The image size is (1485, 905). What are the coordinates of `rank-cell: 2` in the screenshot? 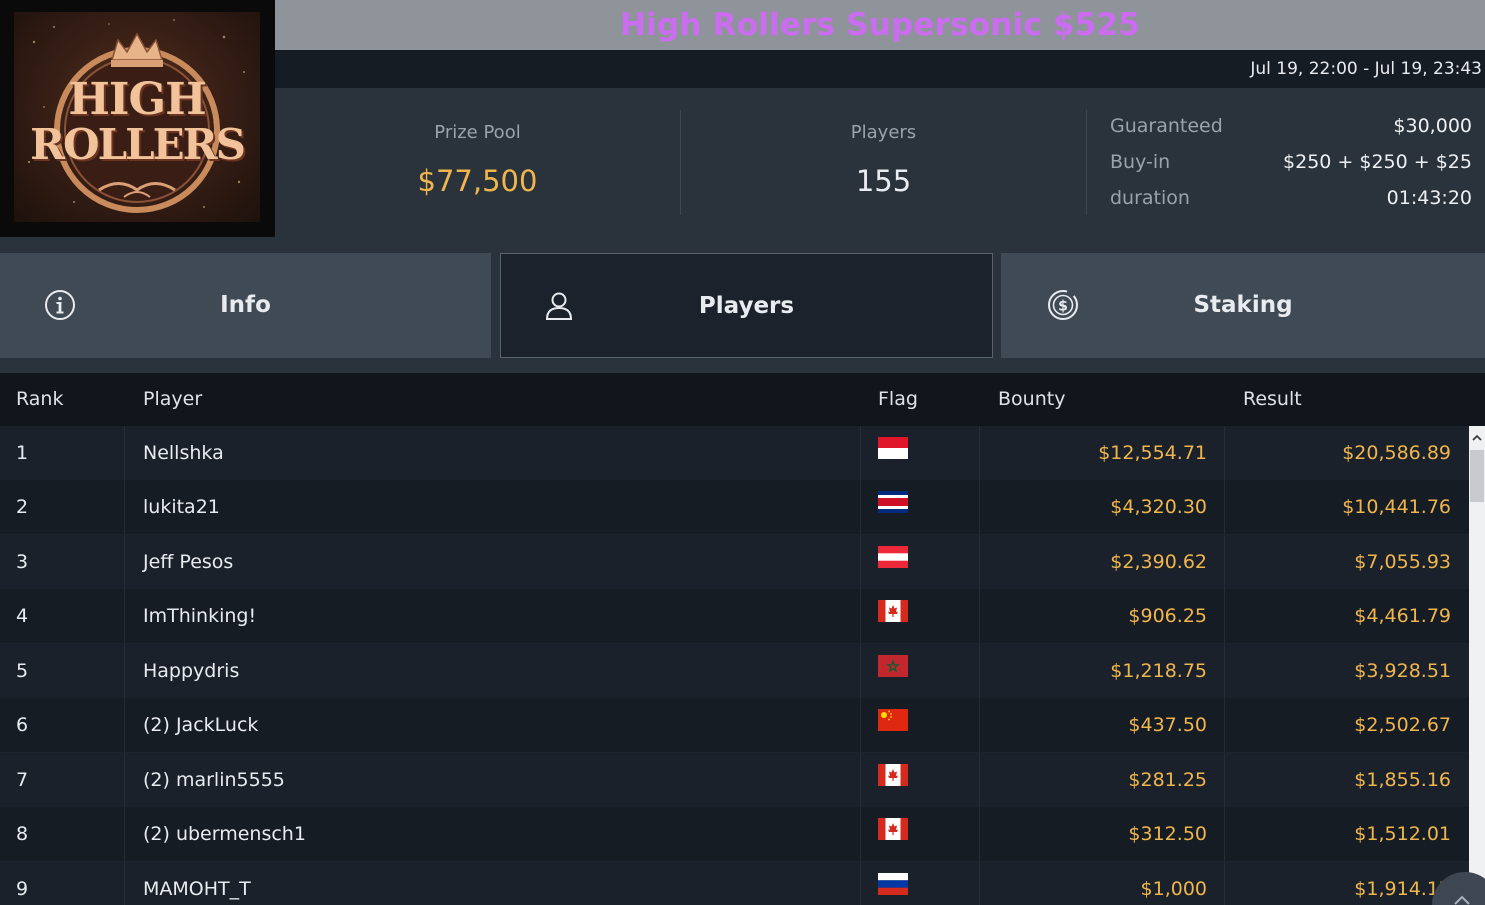 It's located at (22, 507).